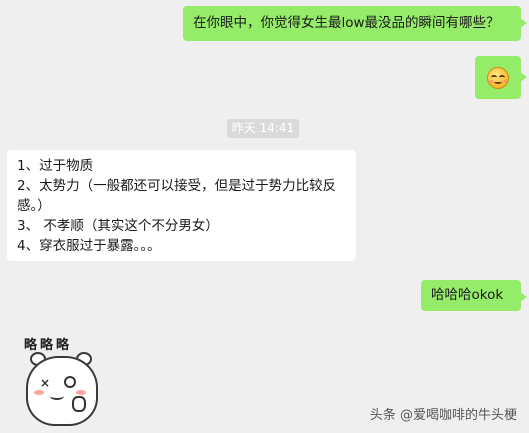  I want to click on message-text: 哈哈哈okok, so click(467, 295).